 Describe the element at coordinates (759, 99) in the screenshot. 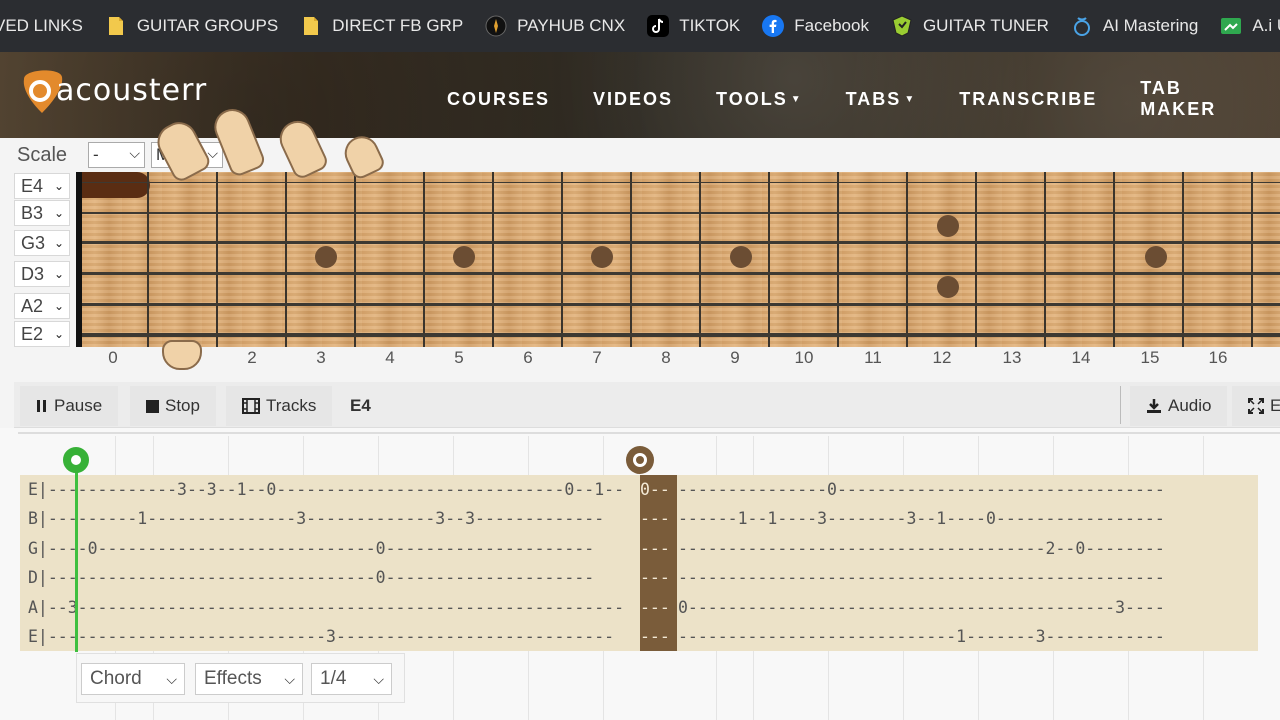

I see `nav-tools: TOOLS ▼` at that location.